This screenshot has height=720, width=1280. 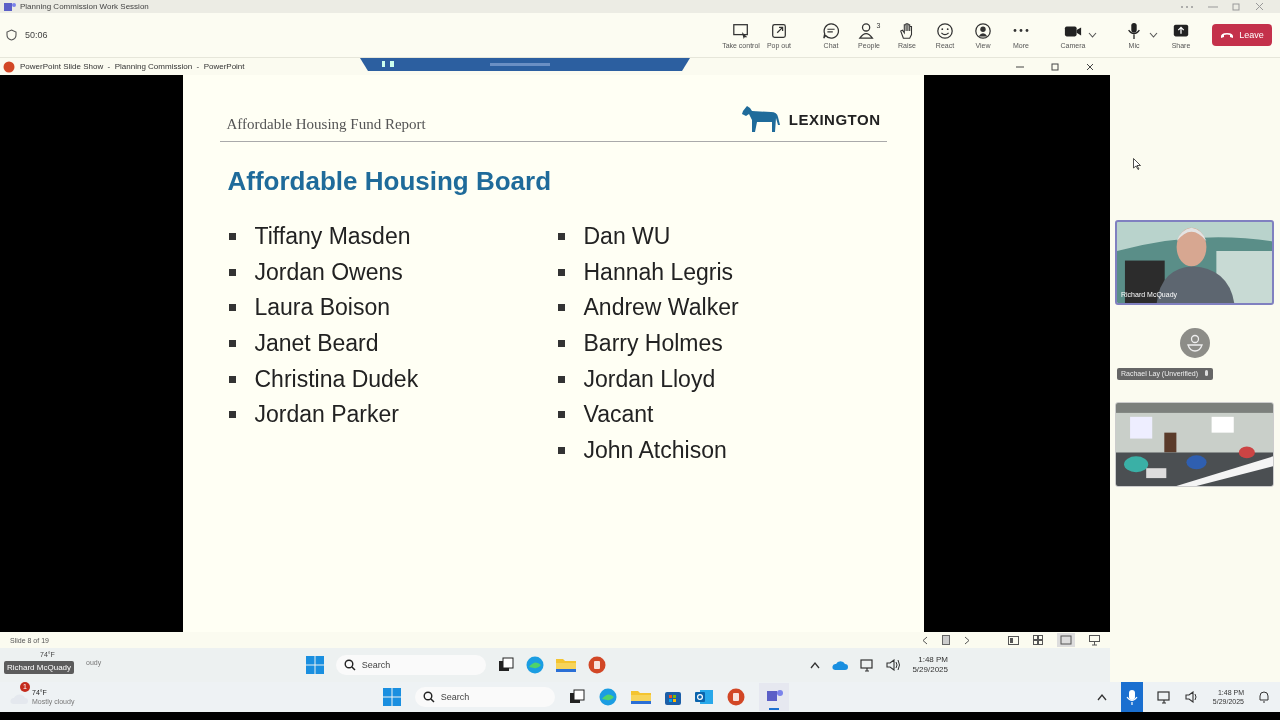 What do you see at coordinates (779, 30) in the screenshot?
I see `pop-out-icon` at bounding box center [779, 30].